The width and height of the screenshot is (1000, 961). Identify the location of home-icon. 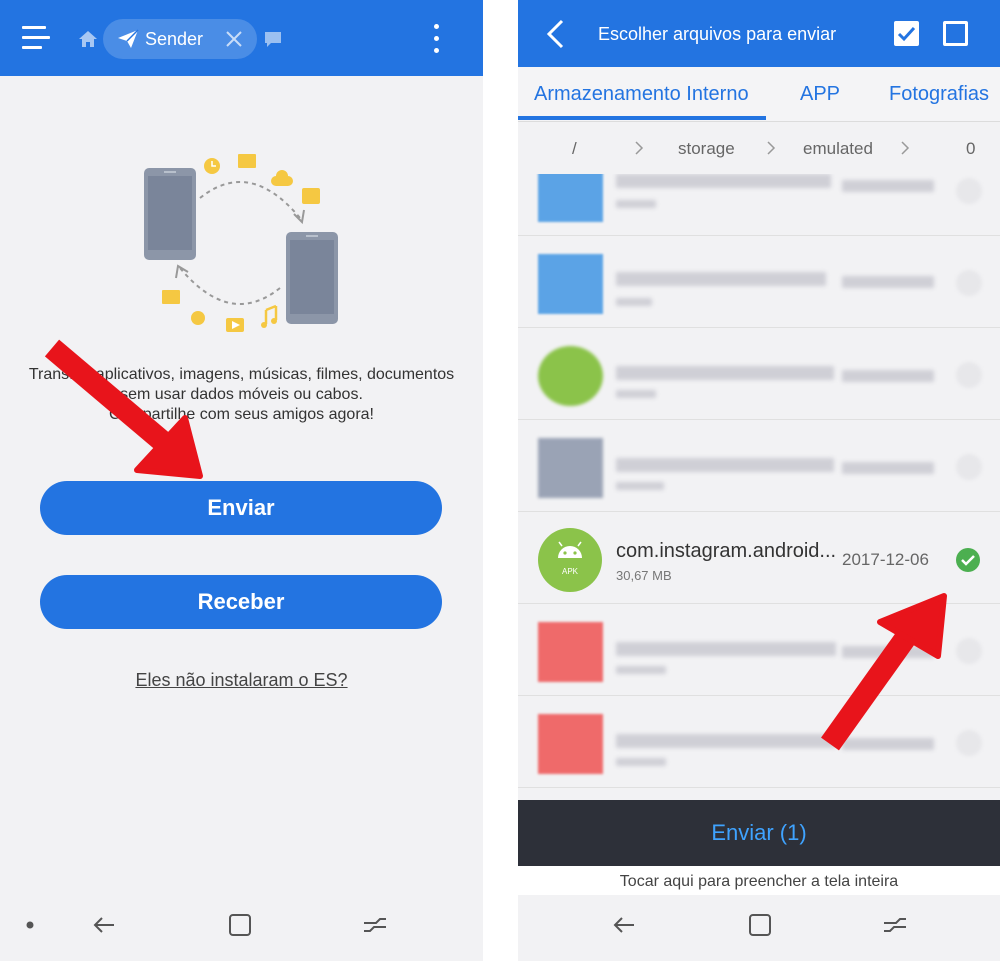
(88, 39).